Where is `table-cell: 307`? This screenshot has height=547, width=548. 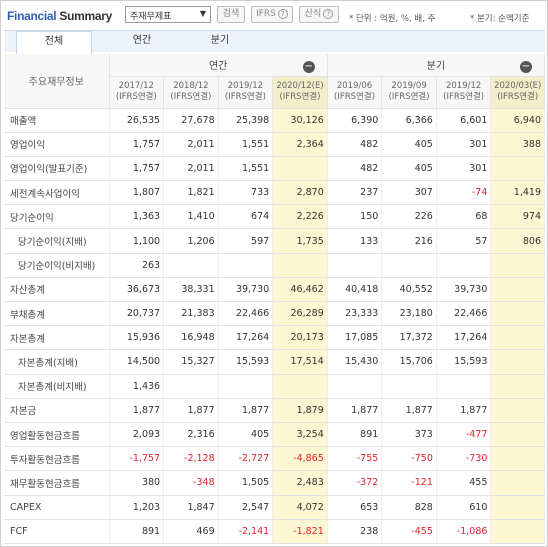
table-cell: 307 is located at coordinates (409, 193).